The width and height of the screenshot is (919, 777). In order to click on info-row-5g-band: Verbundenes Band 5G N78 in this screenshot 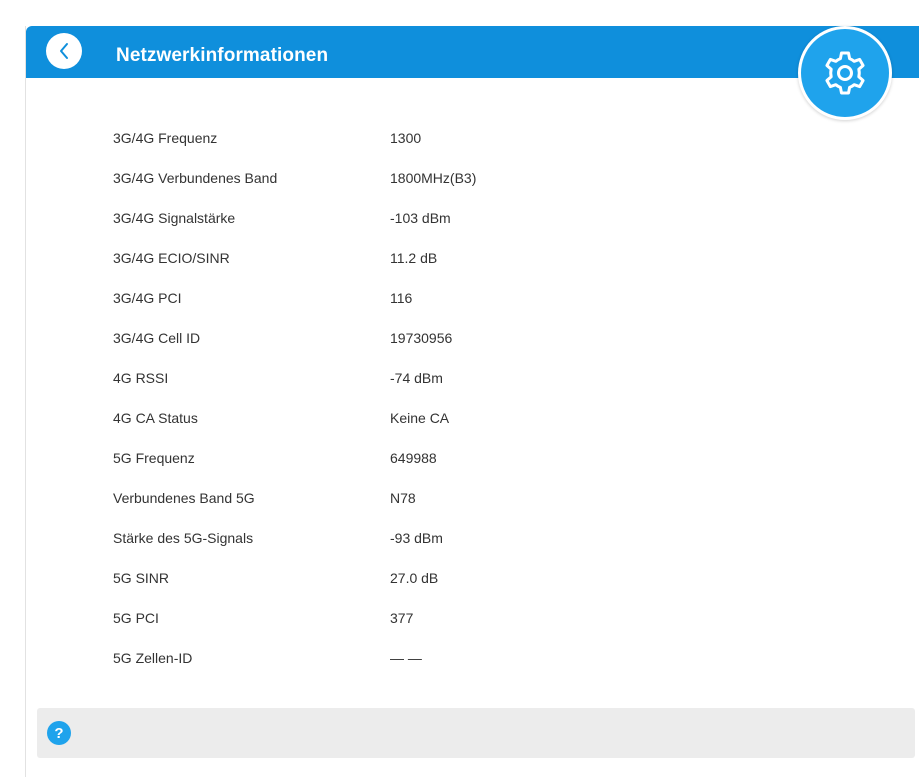, I will do `click(463, 498)`.